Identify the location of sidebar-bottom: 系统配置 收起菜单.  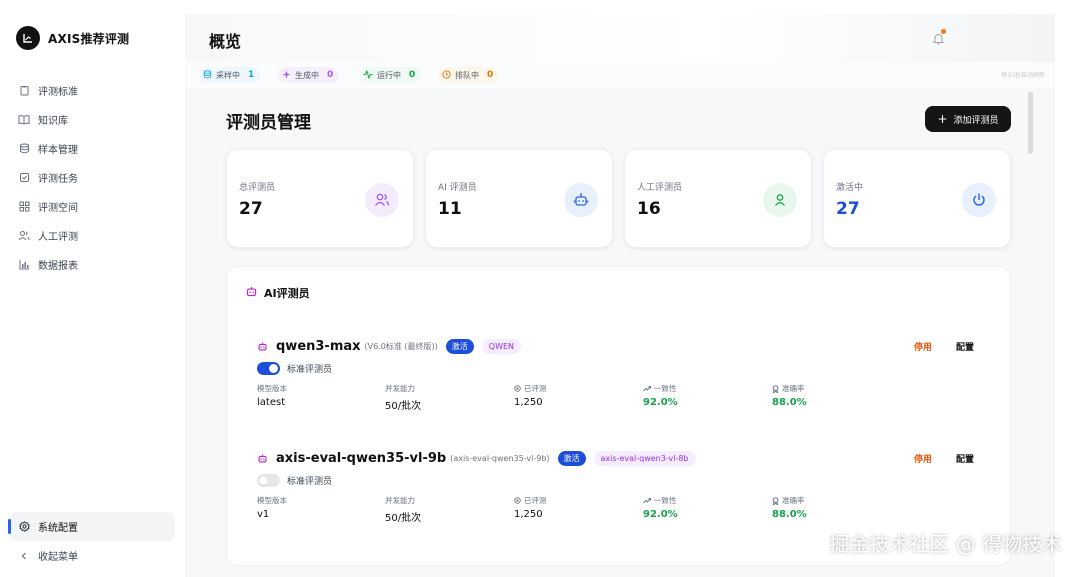
(91, 541).